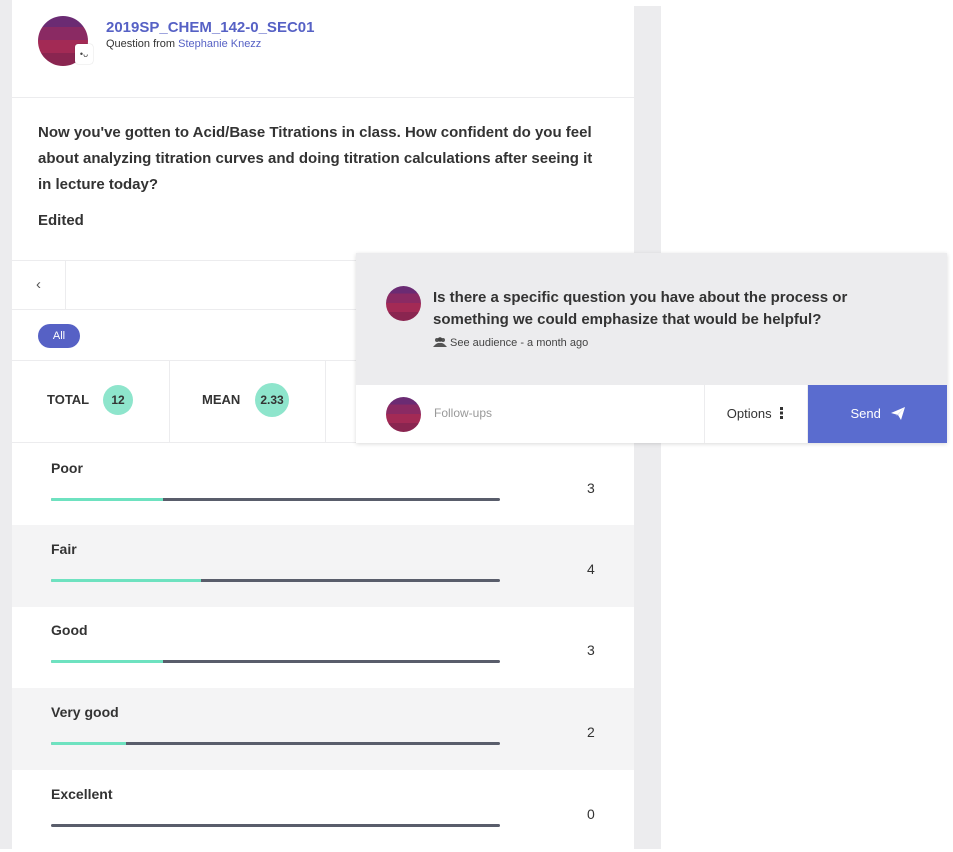 This screenshot has width=953, height=852. I want to click on option-label: Good, so click(69, 630).